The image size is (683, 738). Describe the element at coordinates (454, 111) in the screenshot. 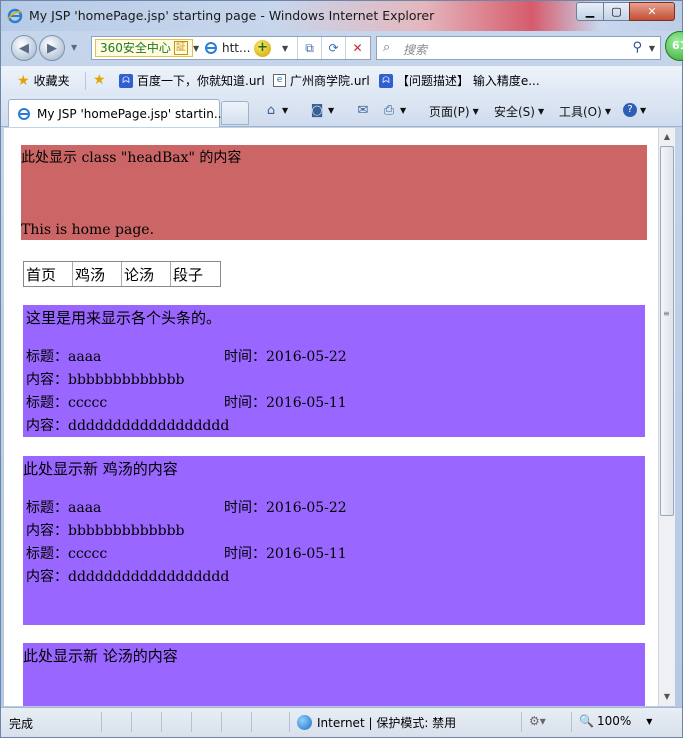

I see `page-menu-button: 页面(P) ▼` at that location.